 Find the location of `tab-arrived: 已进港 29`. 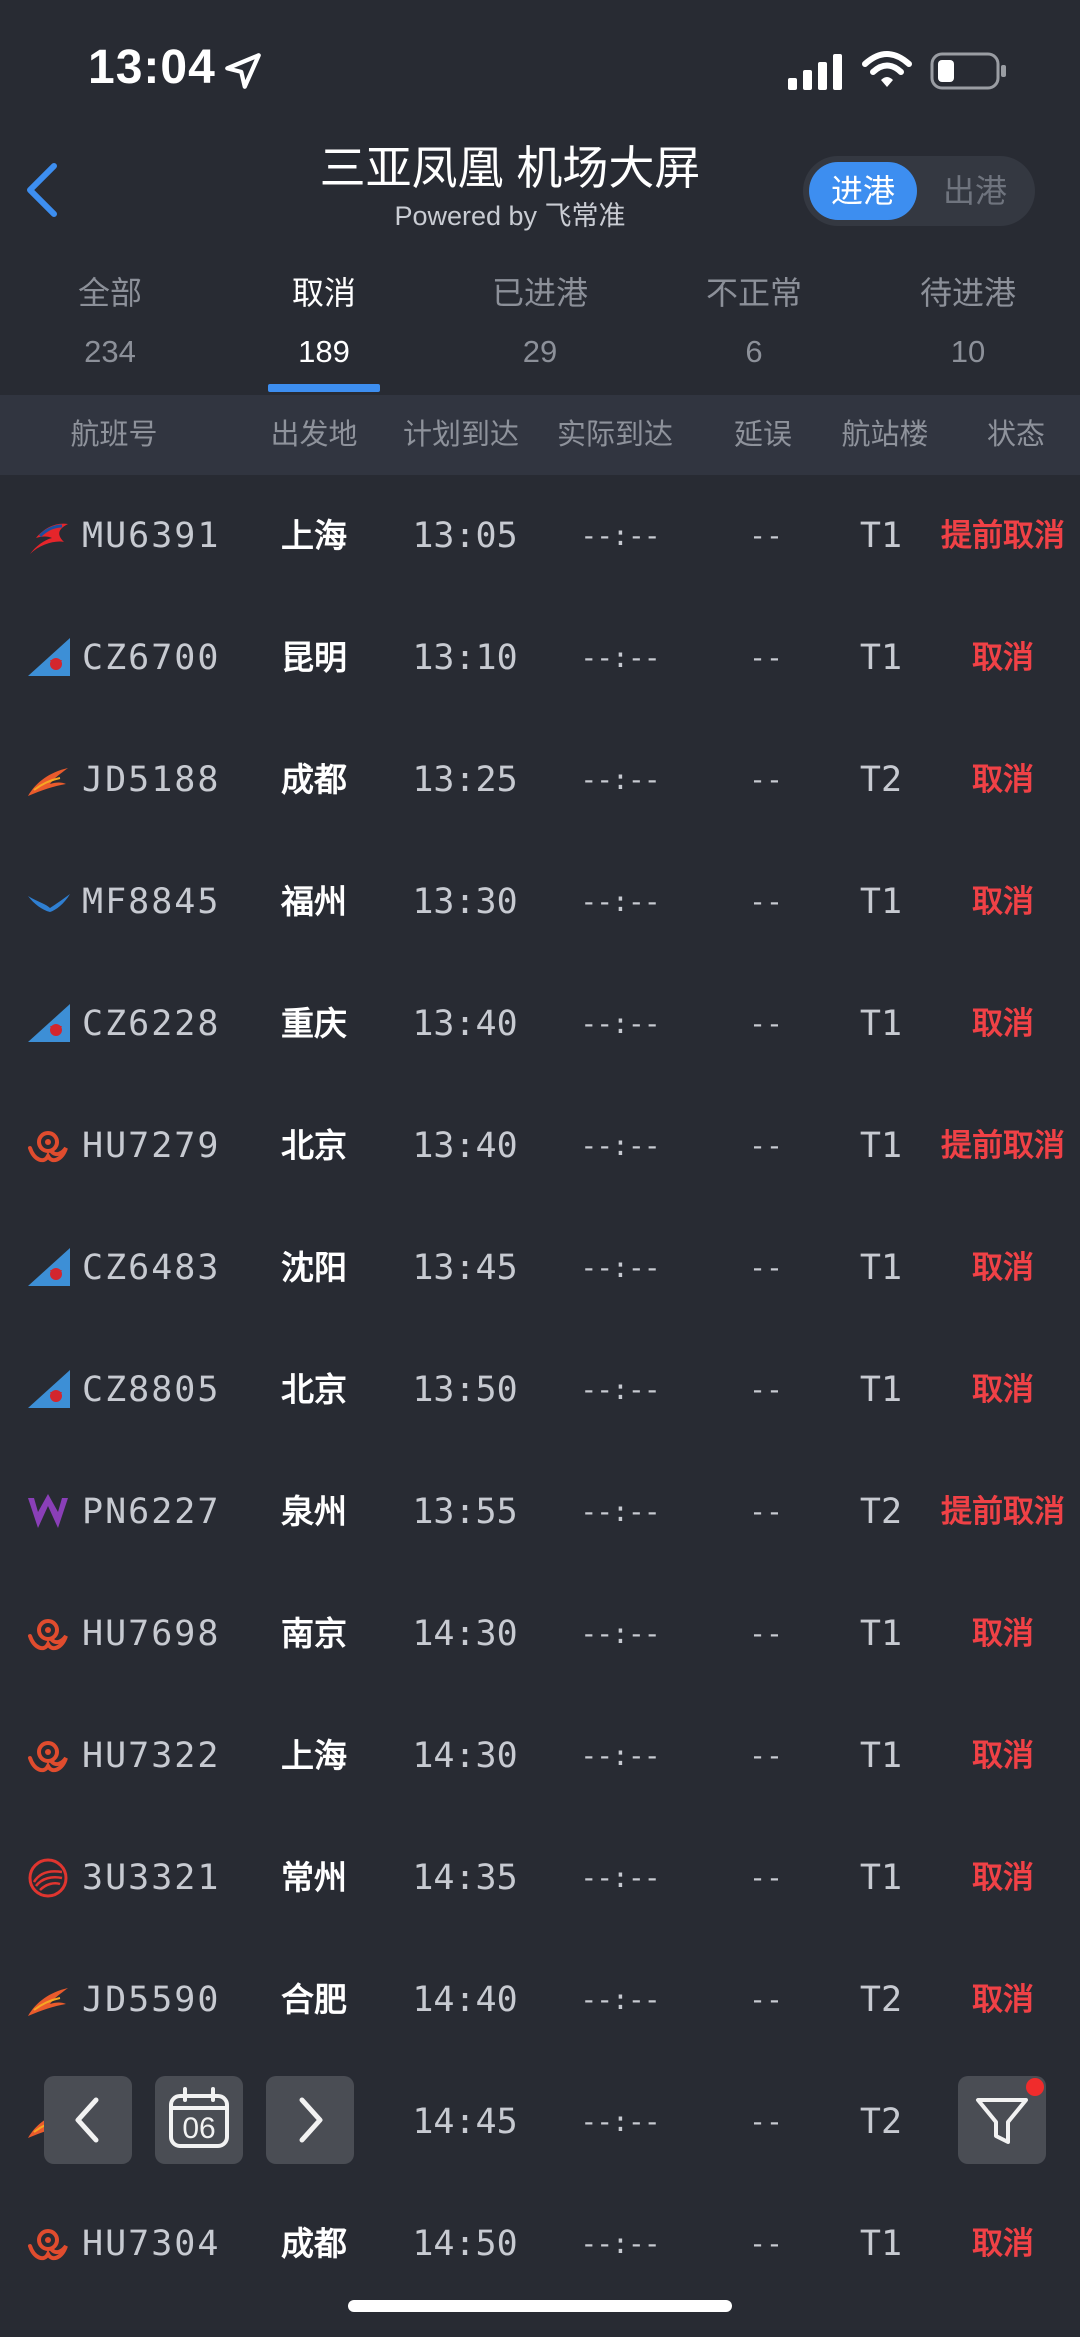

tab-arrived: 已进港 29 is located at coordinates (540, 316).